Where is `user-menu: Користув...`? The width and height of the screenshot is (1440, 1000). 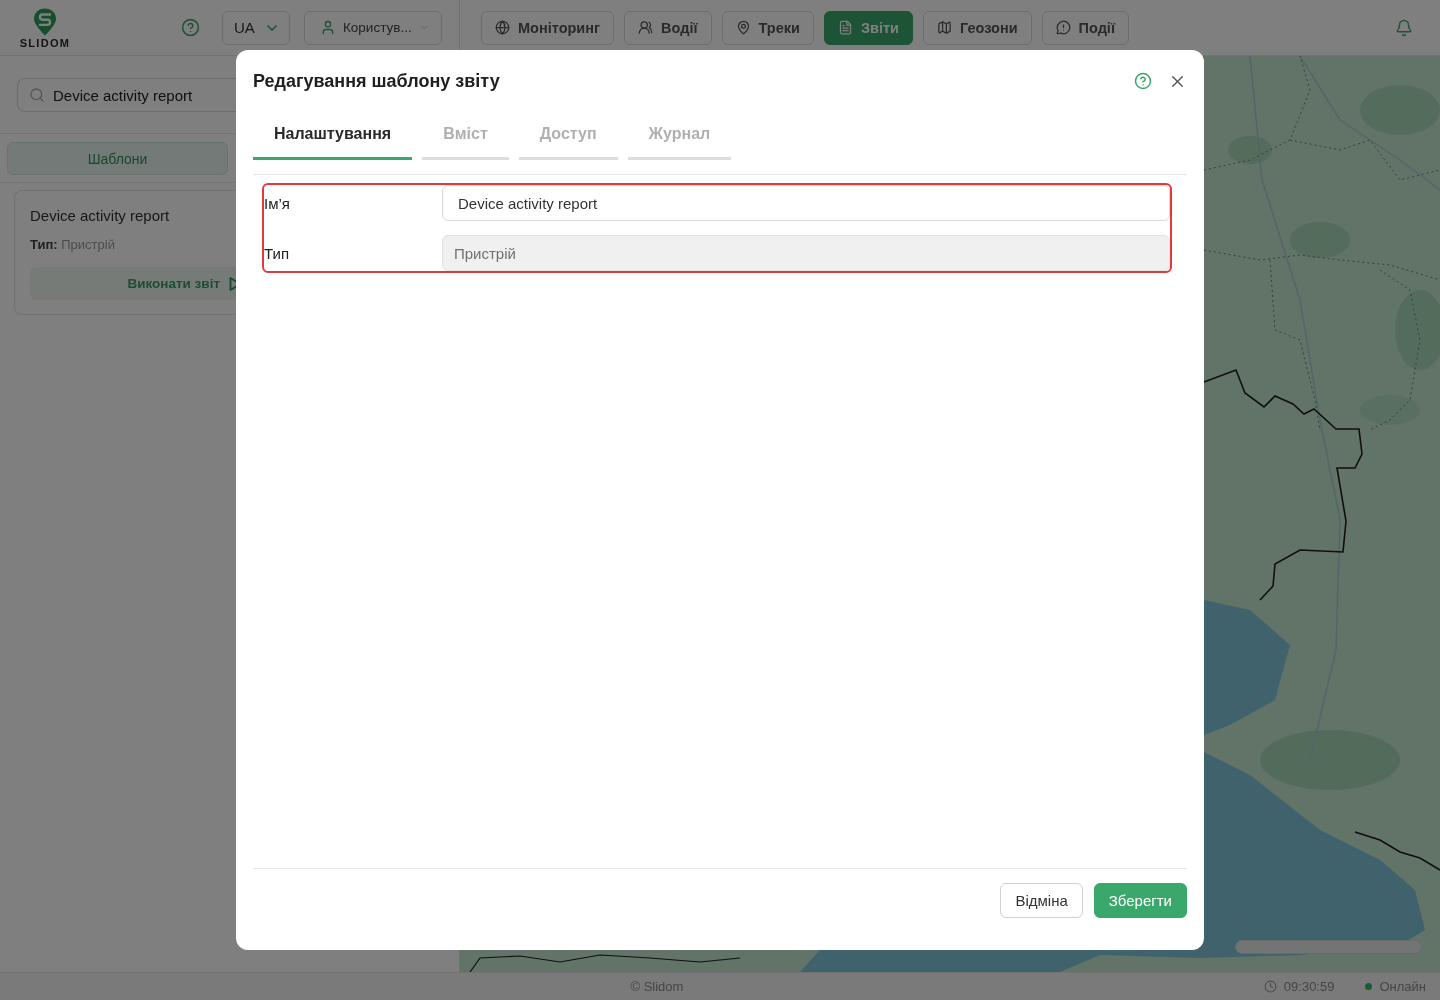
user-menu: Користув... is located at coordinates (373, 27).